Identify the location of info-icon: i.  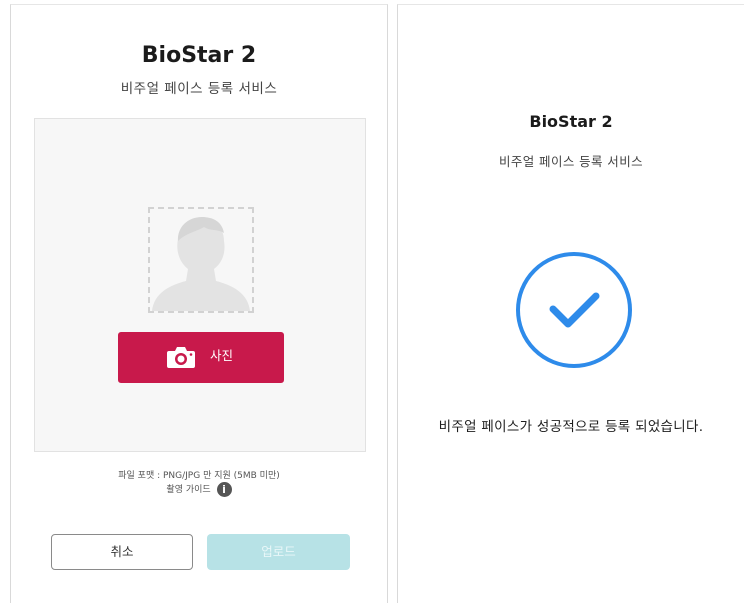
(224, 489).